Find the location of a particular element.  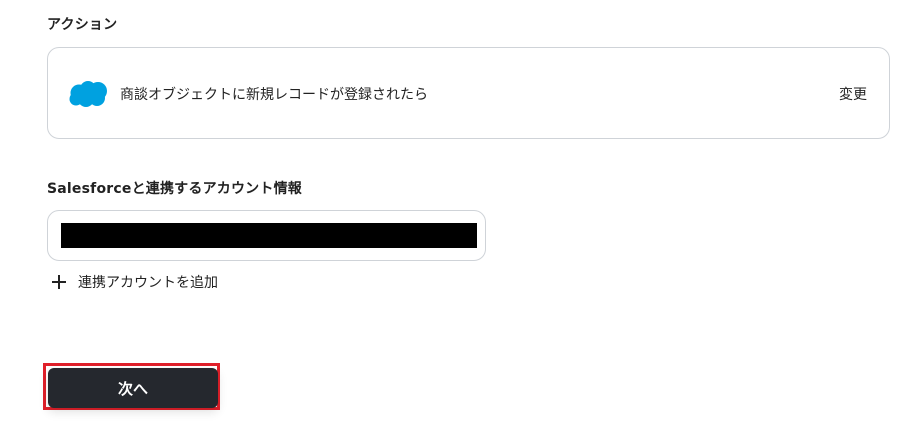

change-action-link: 変更 is located at coordinates (853, 94).